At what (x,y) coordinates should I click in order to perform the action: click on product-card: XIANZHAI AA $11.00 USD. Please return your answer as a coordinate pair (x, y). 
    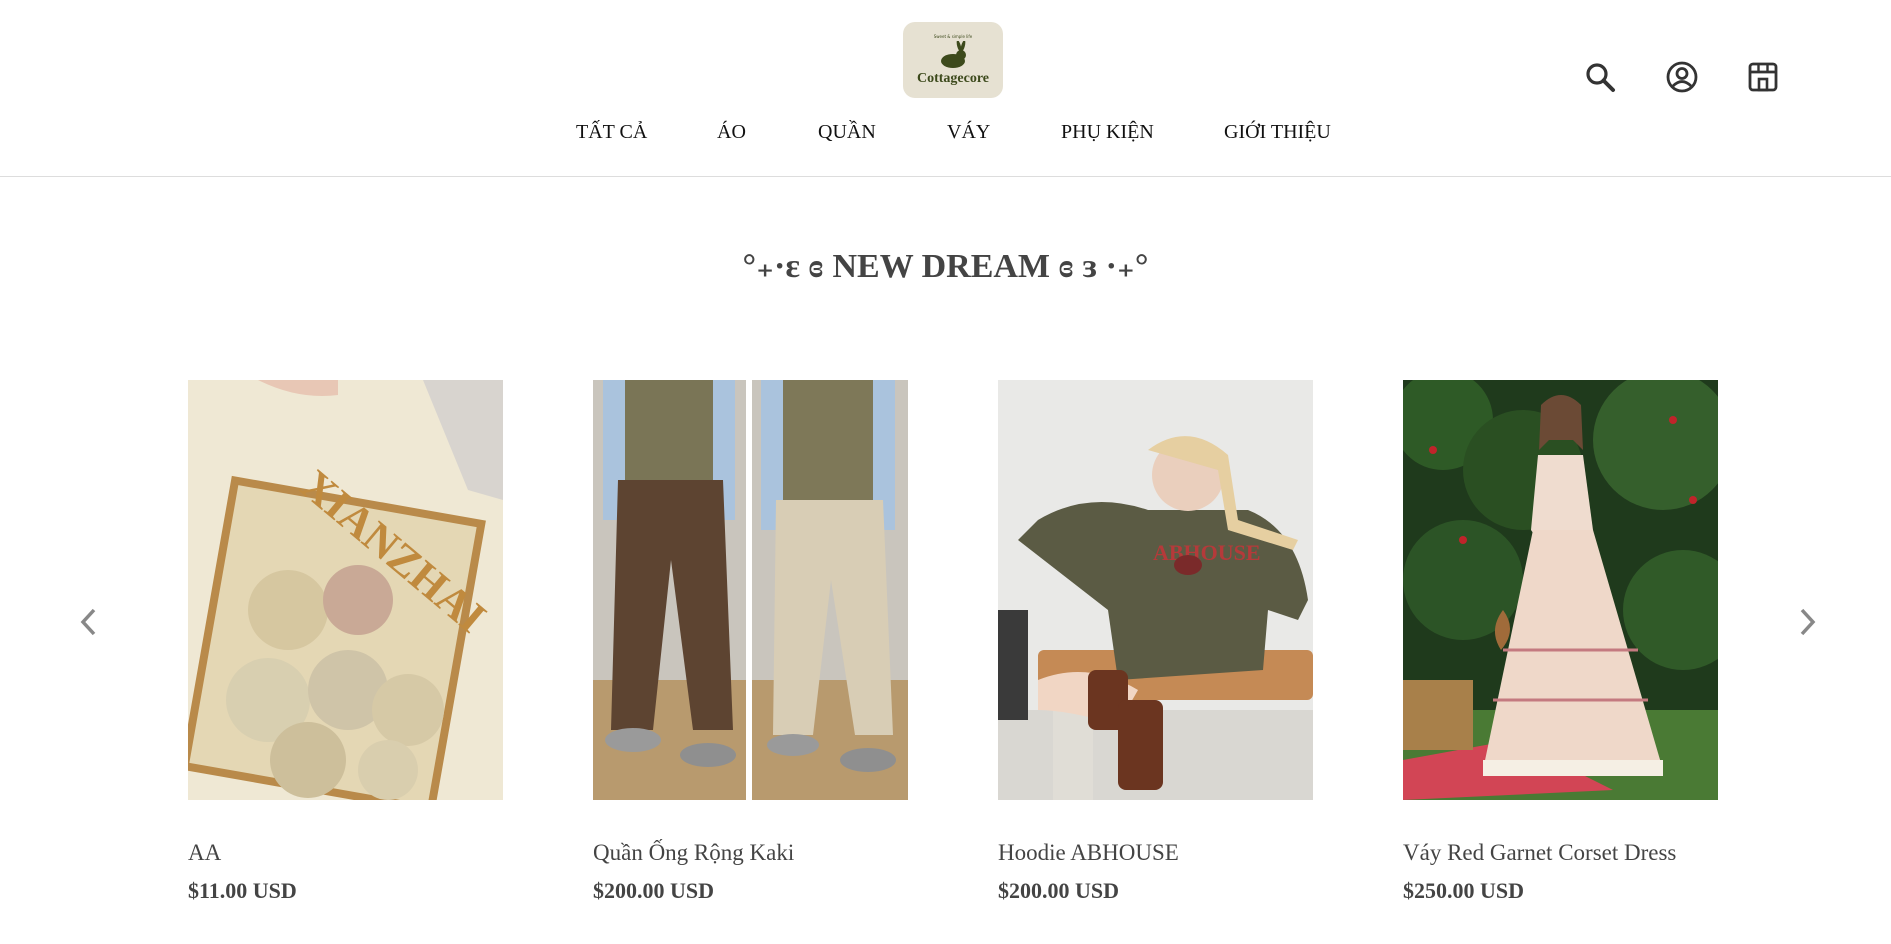
    Looking at the image, I should click on (348, 642).